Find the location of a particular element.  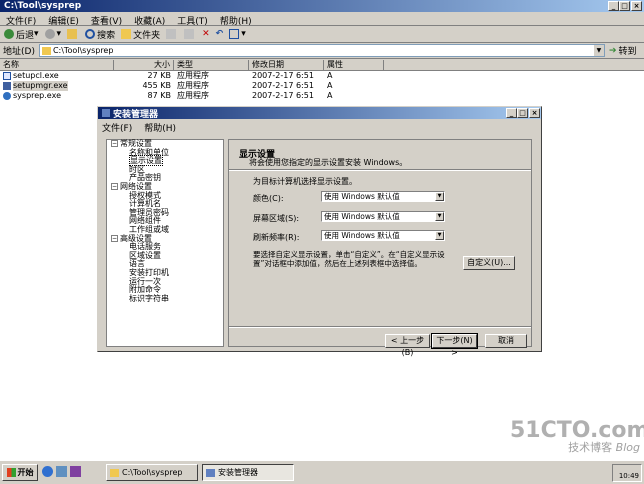

close-button: × is located at coordinates (636, 6).